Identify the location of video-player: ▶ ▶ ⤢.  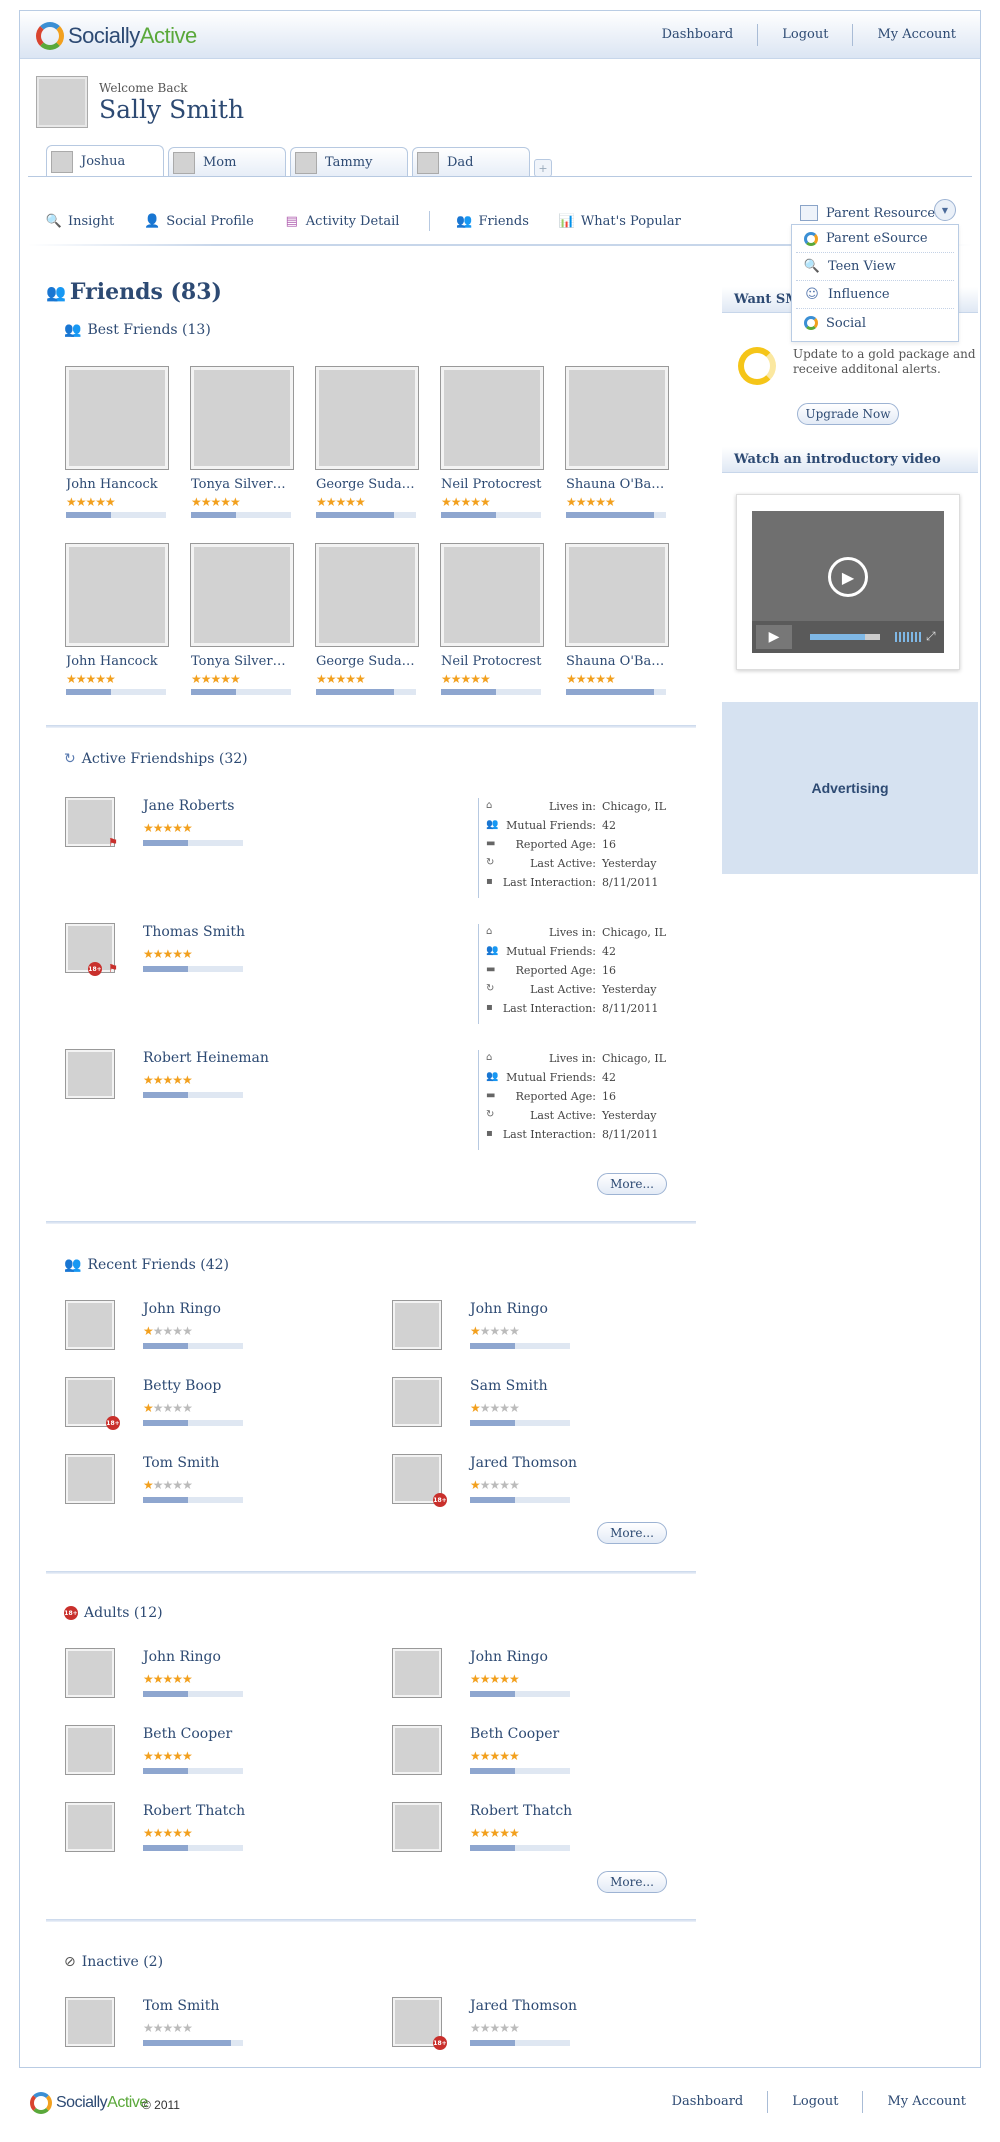
(848, 582).